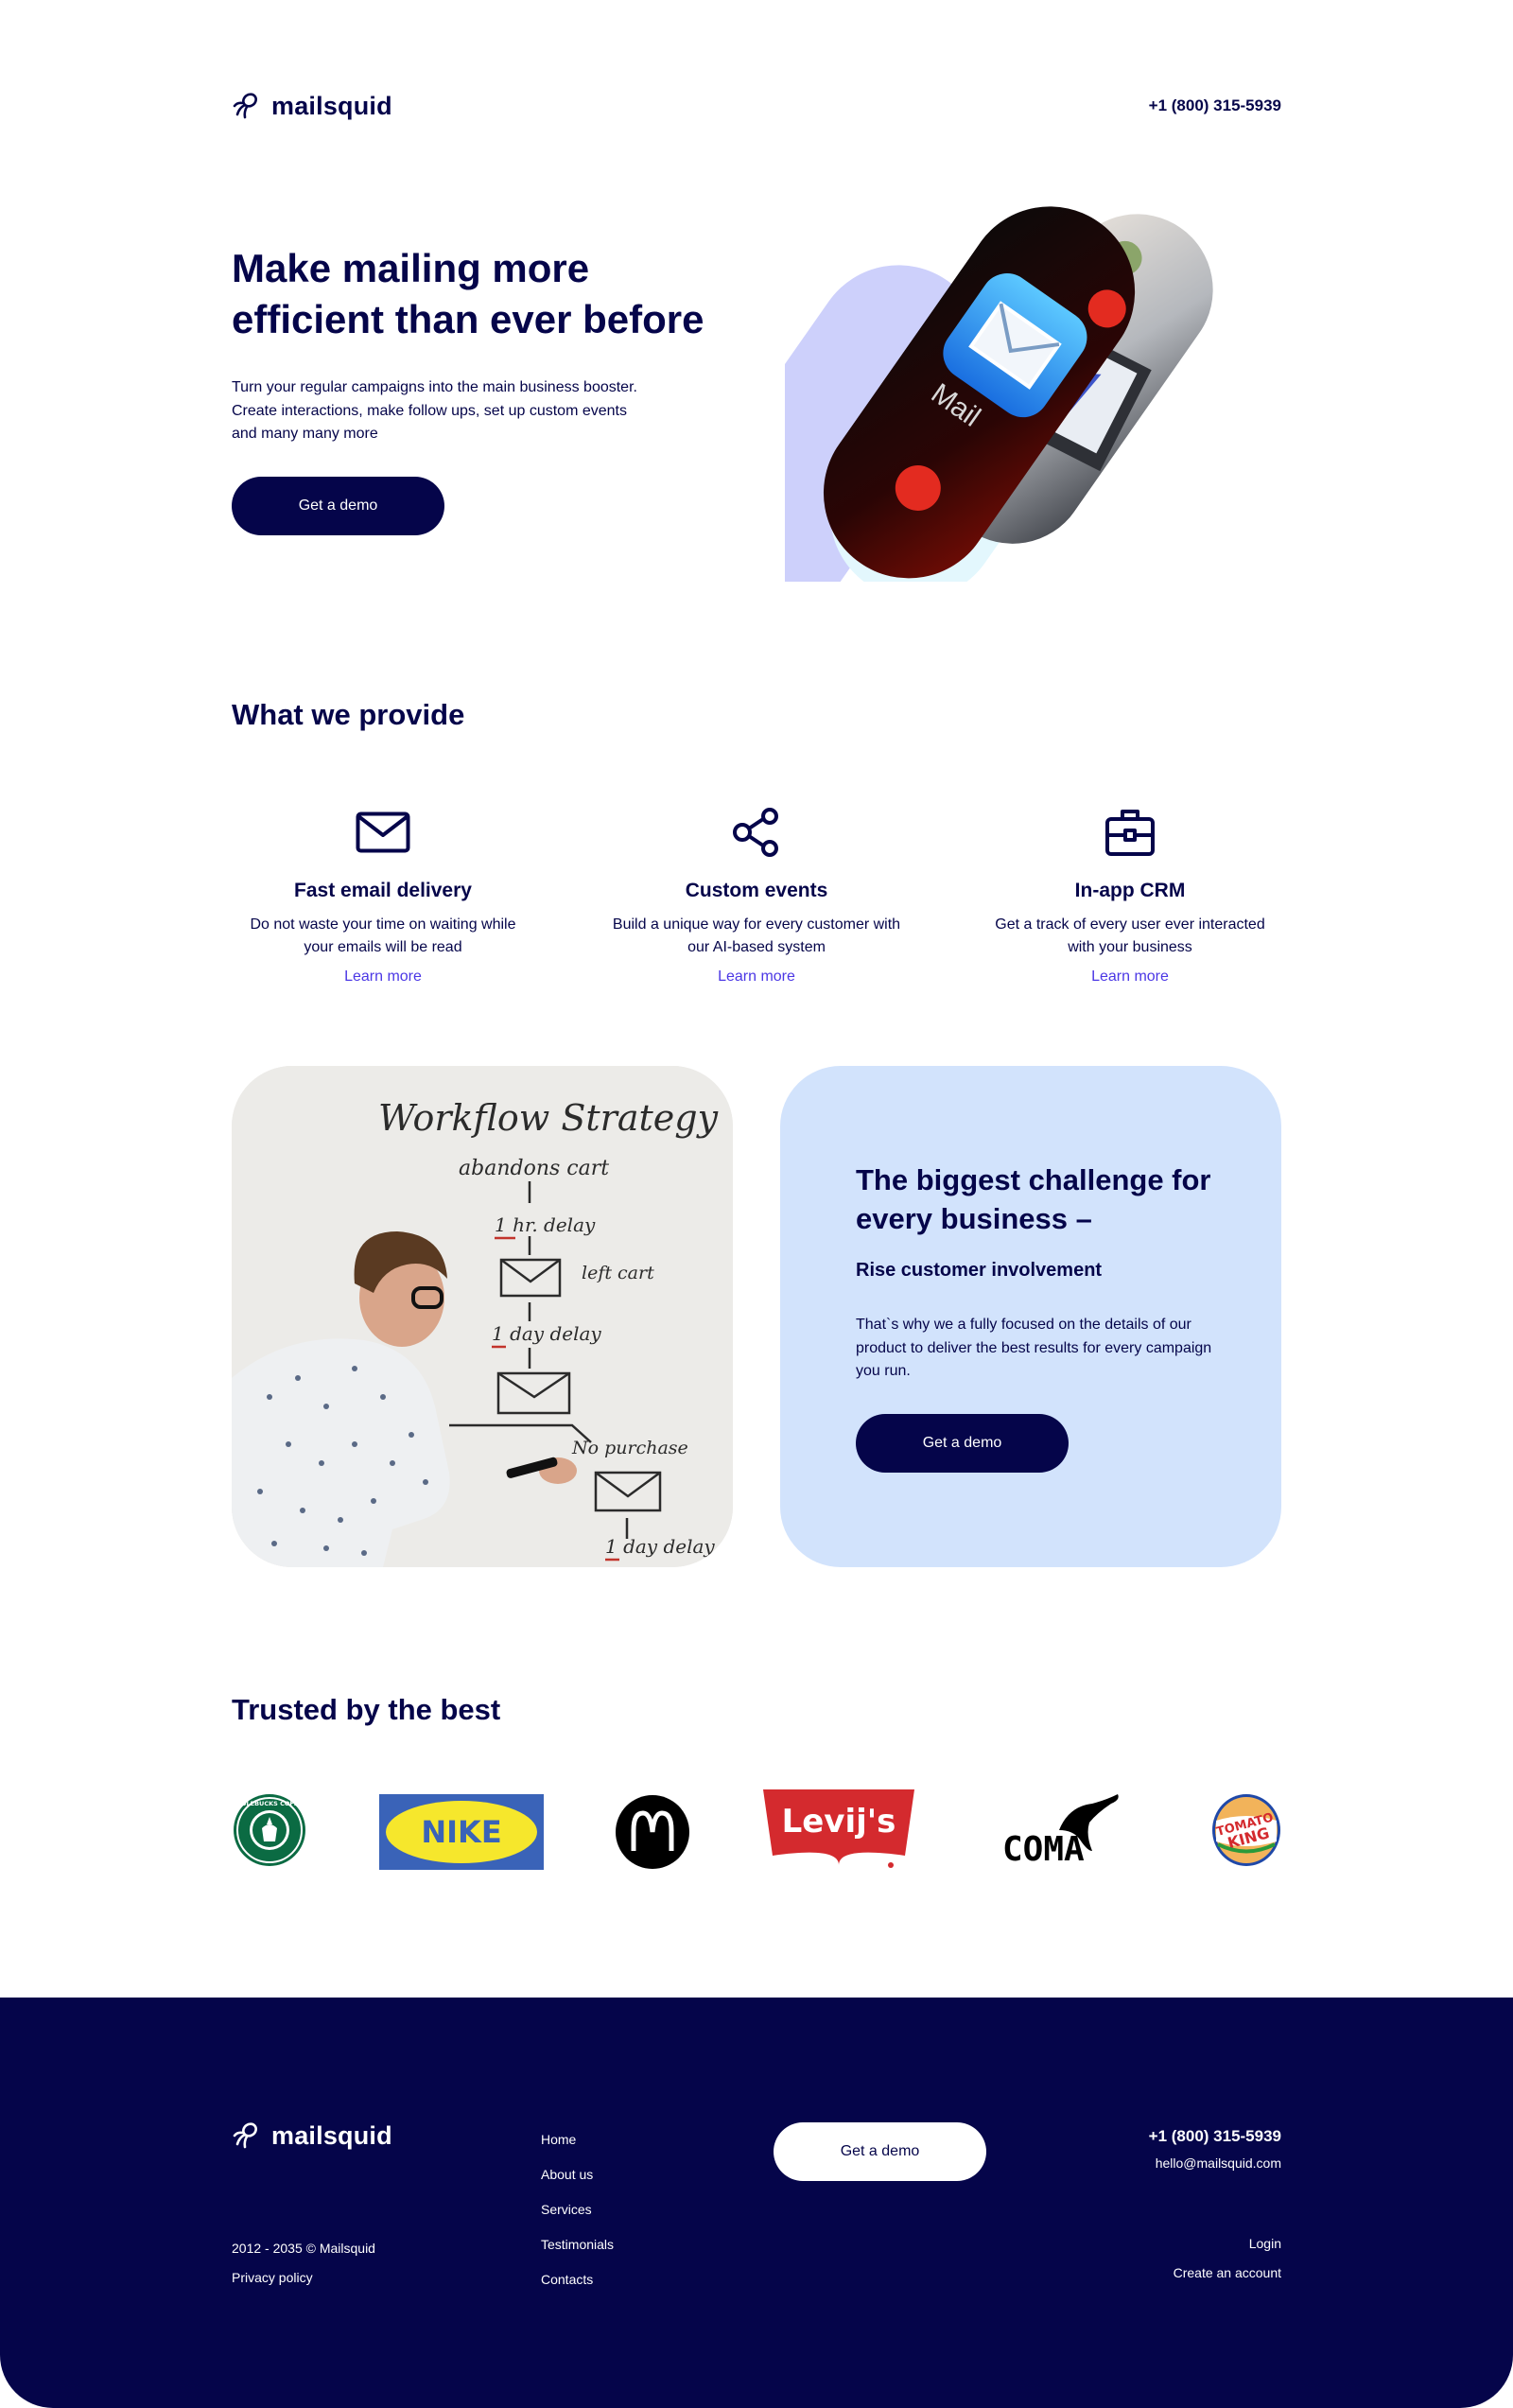 The image size is (1513, 2408). What do you see at coordinates (349, 714) in the screenshot?
I see `provide-section-title: What we provide` at bounding box center [349, 714].